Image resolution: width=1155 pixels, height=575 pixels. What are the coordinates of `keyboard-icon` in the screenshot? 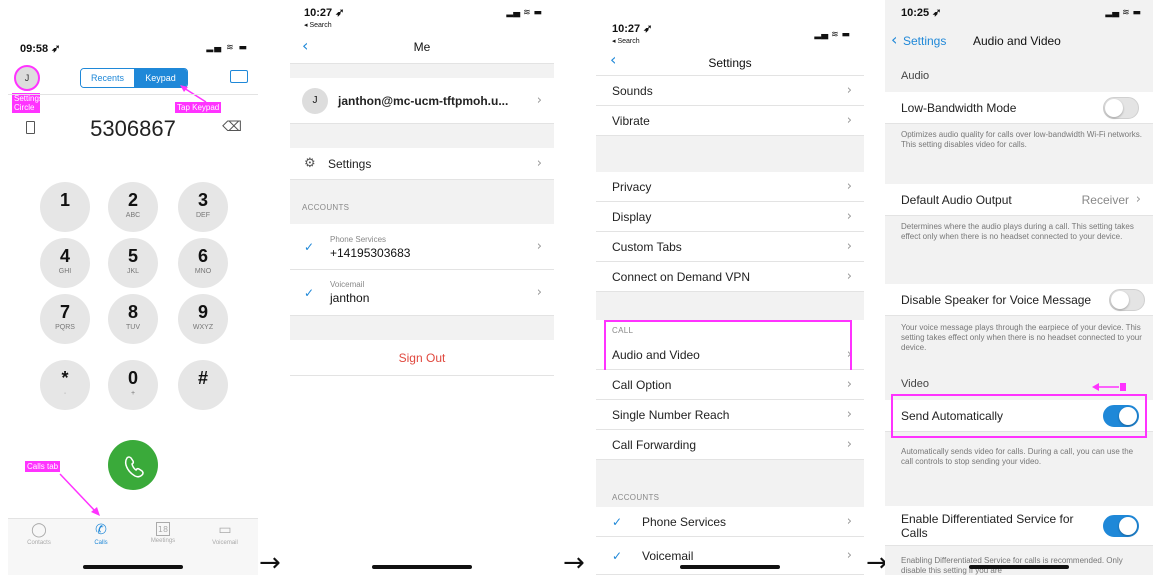 It's located at (239, 76).